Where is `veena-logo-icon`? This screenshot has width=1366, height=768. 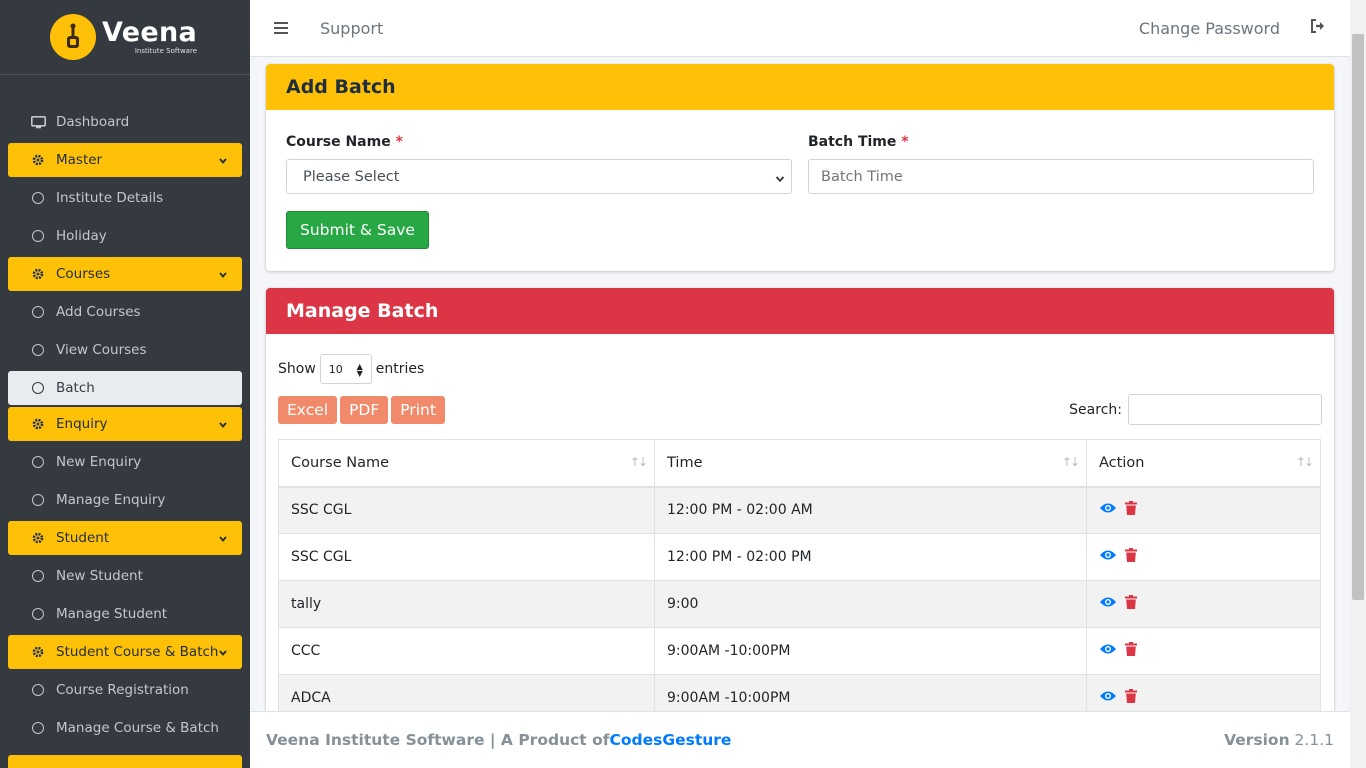
veena-logo-icon is located at coordinates (73, 37).